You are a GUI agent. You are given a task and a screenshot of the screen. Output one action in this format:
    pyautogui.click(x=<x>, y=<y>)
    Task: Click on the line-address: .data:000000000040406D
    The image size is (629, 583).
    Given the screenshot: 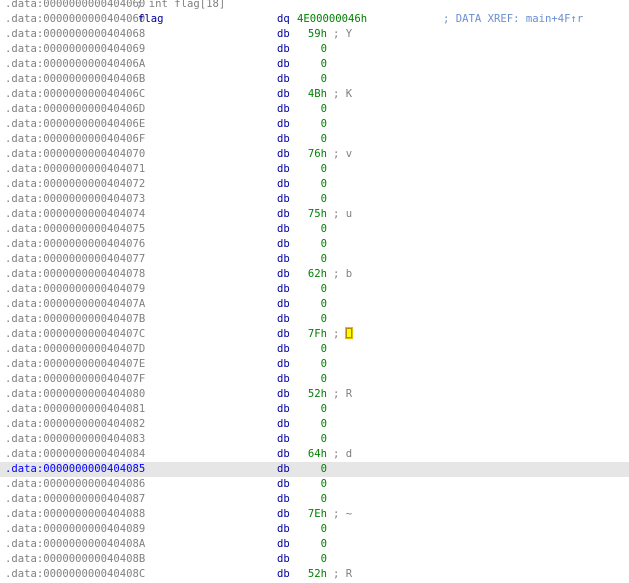 What is the action you would take?
    pyautogui.click(x=75, y=109)
    